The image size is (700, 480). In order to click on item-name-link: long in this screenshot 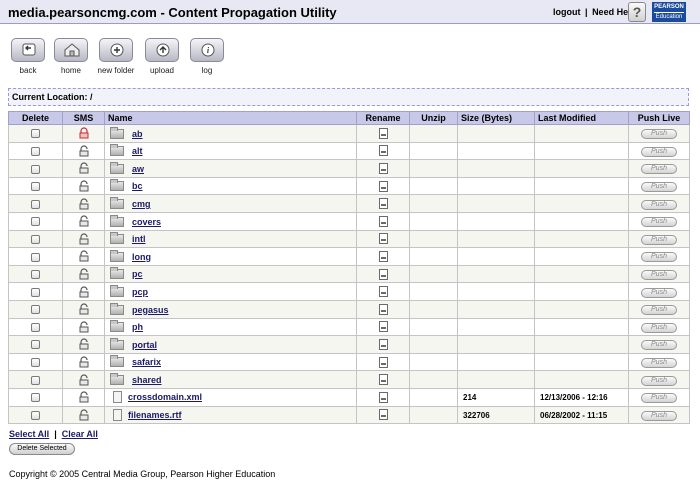, I will do `click(141, 257)`.